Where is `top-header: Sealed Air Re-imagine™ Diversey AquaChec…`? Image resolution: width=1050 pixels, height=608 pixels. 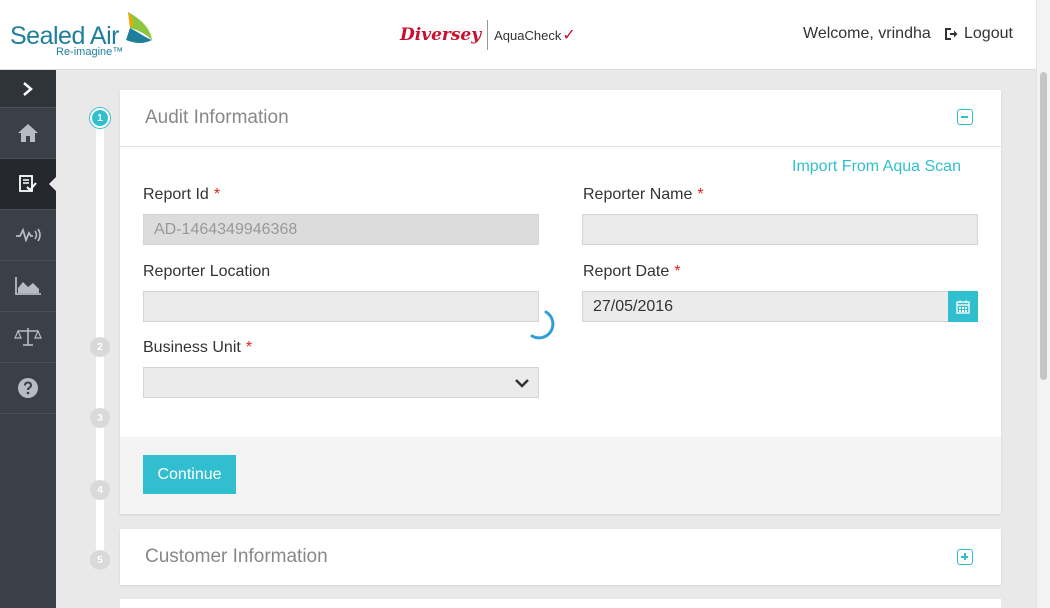
top-header: Sealed Air Re-imagine™ Diversey AquaChec… is located at coordinates (518, 35).